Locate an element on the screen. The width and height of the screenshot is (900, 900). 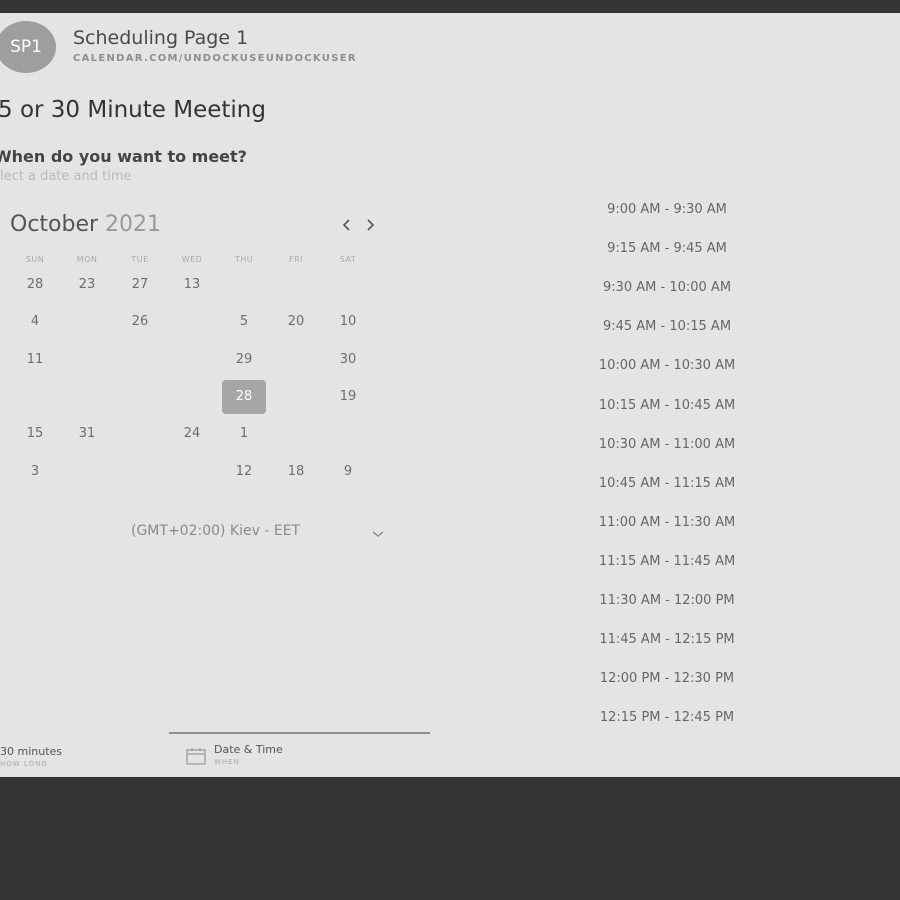
weekday-label: TUE is located at coordinates (140, 259).